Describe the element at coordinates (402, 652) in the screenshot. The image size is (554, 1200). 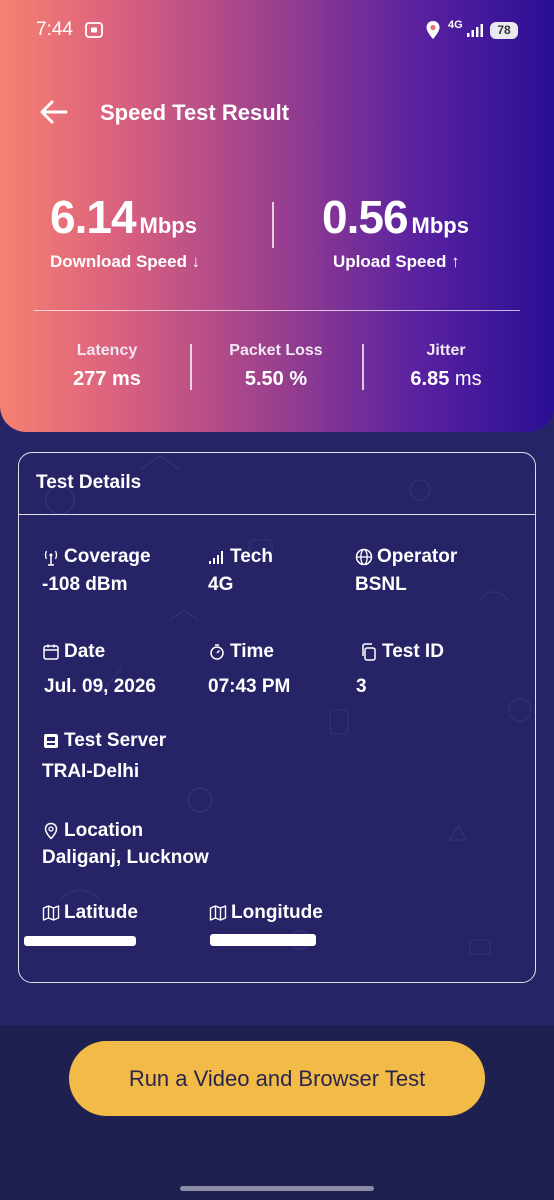
I see `test-id-label: Test ID` at that location.